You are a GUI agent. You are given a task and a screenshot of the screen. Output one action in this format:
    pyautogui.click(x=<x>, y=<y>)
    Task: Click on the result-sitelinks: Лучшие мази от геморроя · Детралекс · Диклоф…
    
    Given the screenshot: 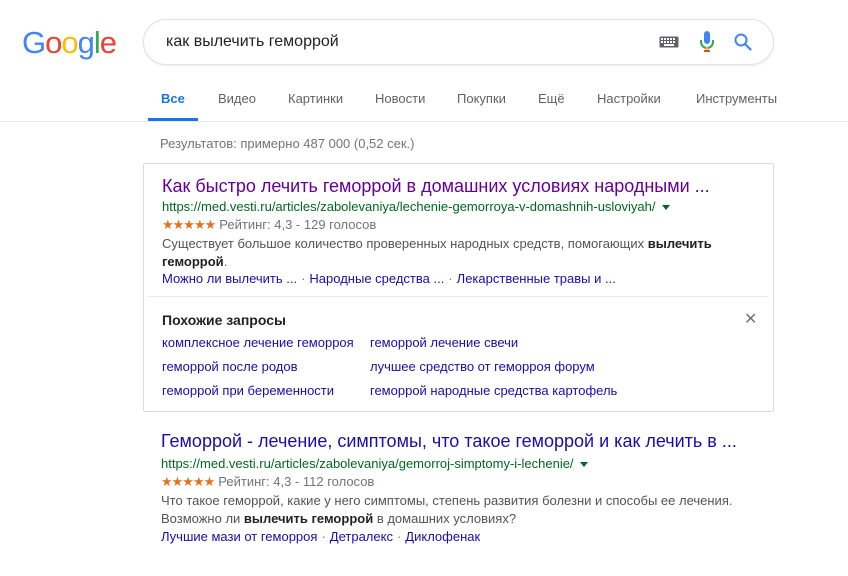 What is the action you would take?
    pyautogui.click(x=320, y=536)
    